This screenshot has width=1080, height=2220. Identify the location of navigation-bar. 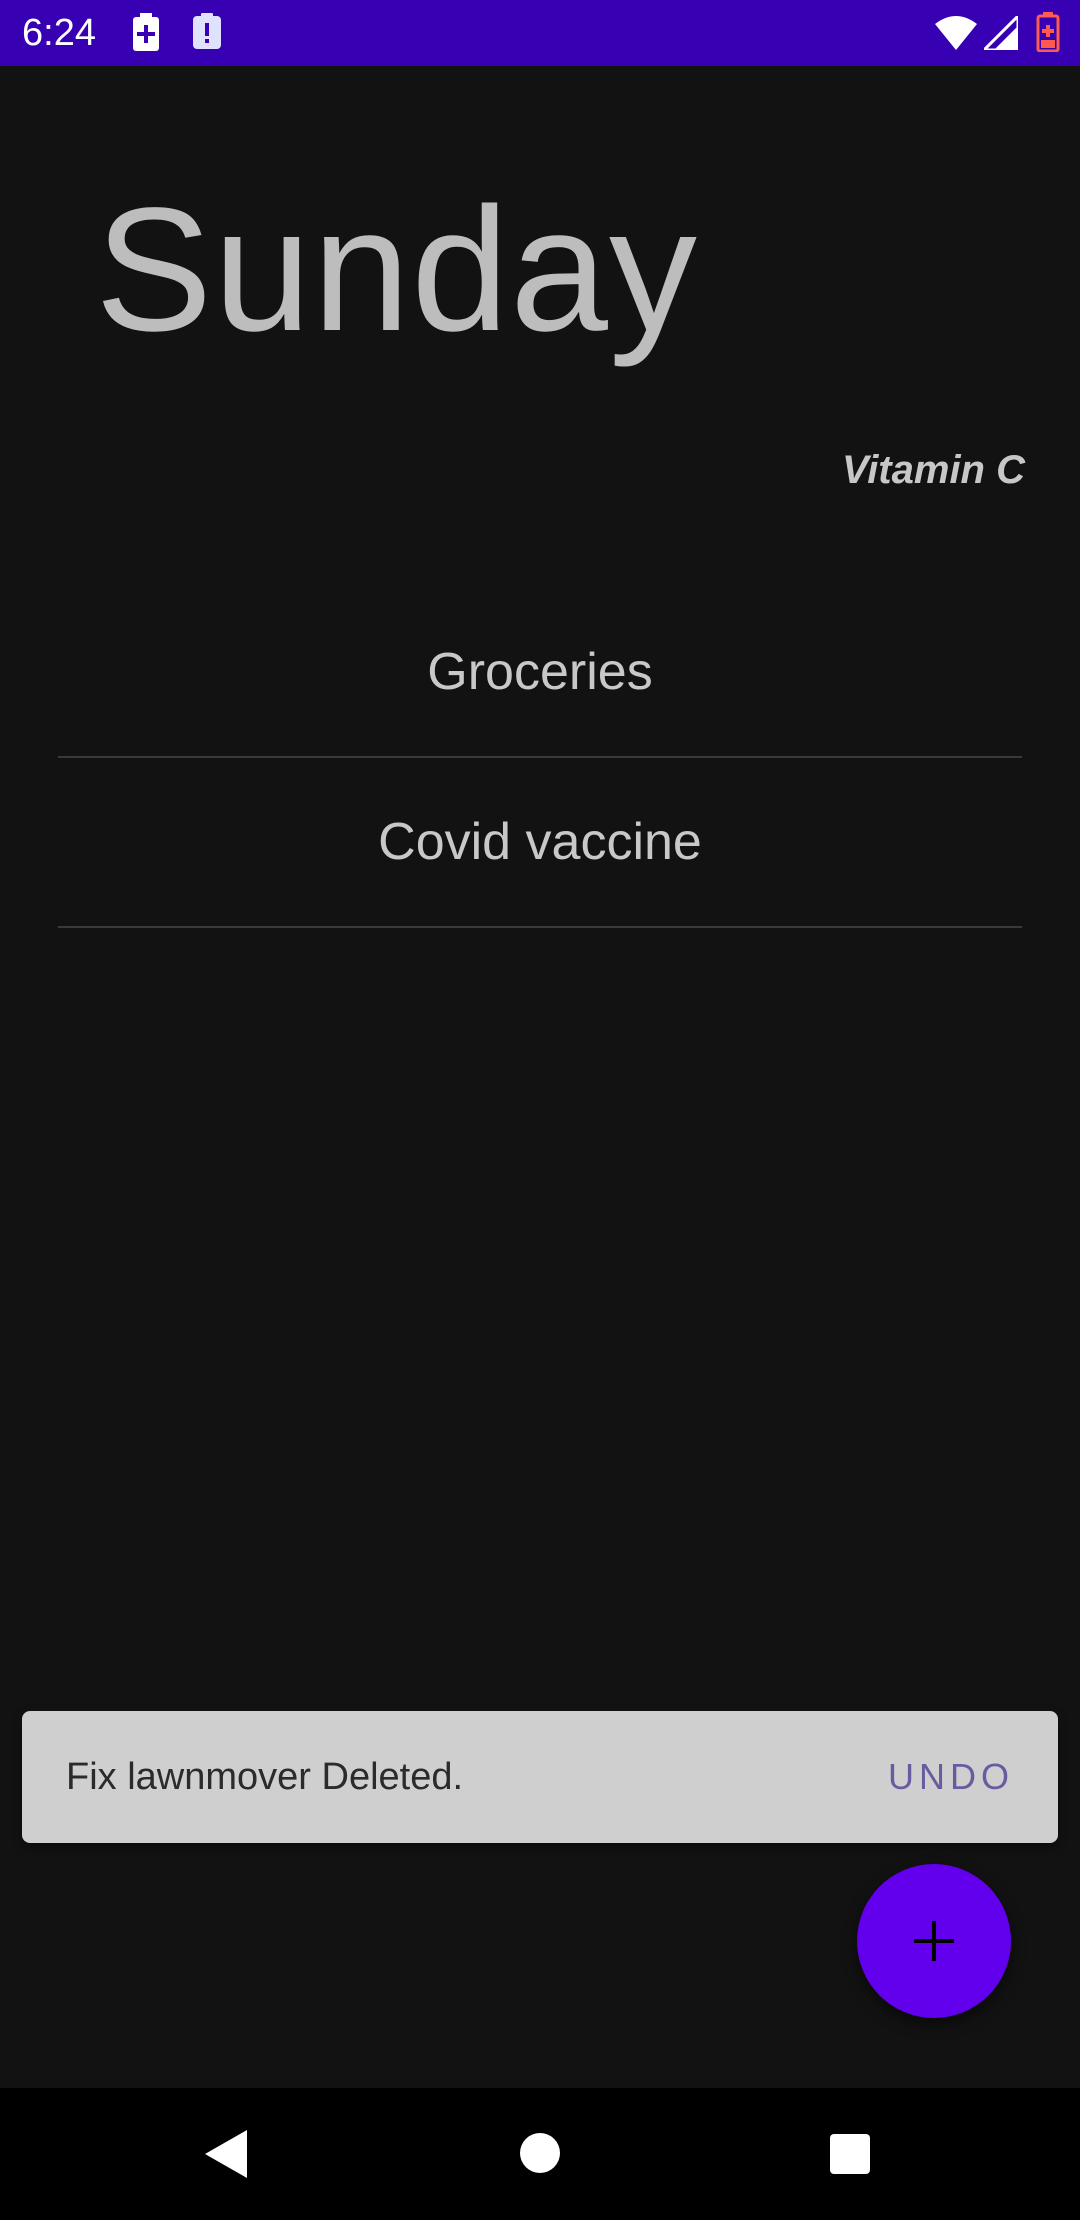
(540, 2154).